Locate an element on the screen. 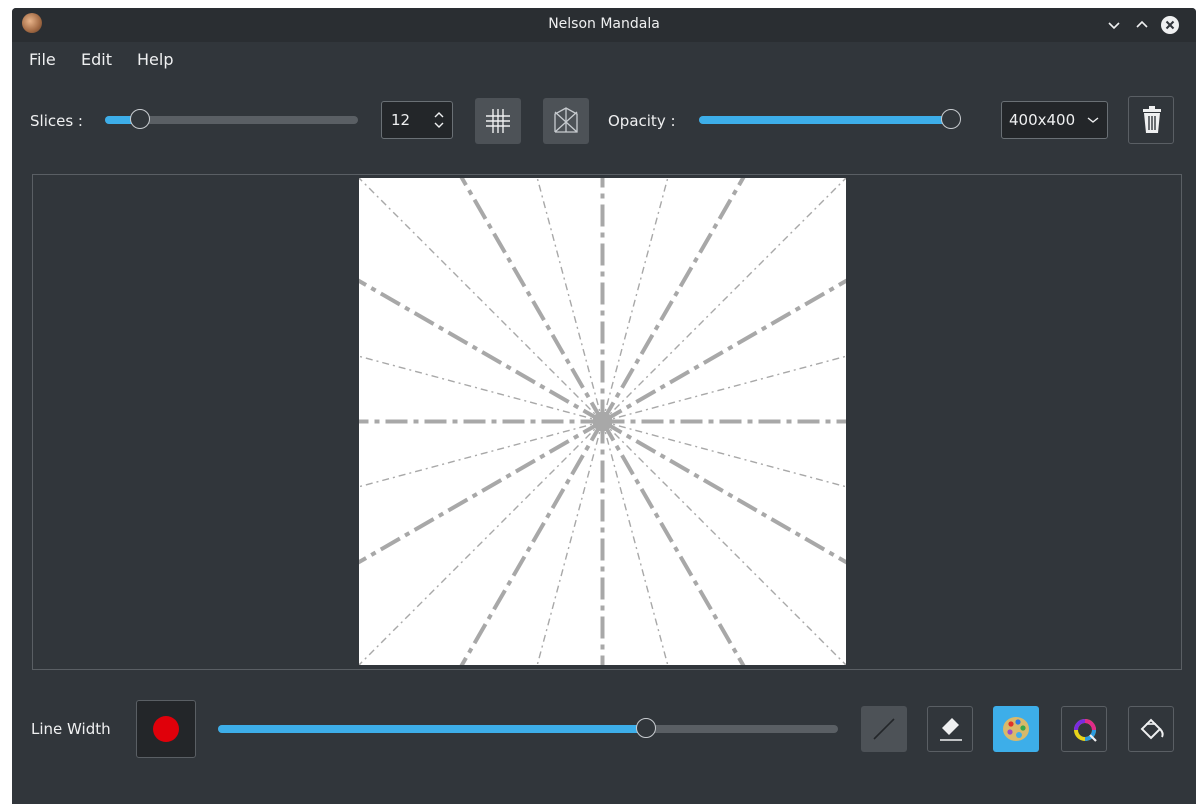 The height and width of the screenshot is (804, 1196). mandala-center is located at coordinates (602, 421).